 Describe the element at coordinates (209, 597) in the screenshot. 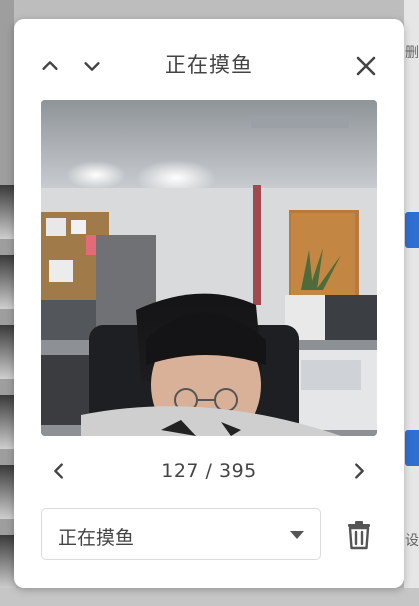

I see `background-bottom-strip` at that location.